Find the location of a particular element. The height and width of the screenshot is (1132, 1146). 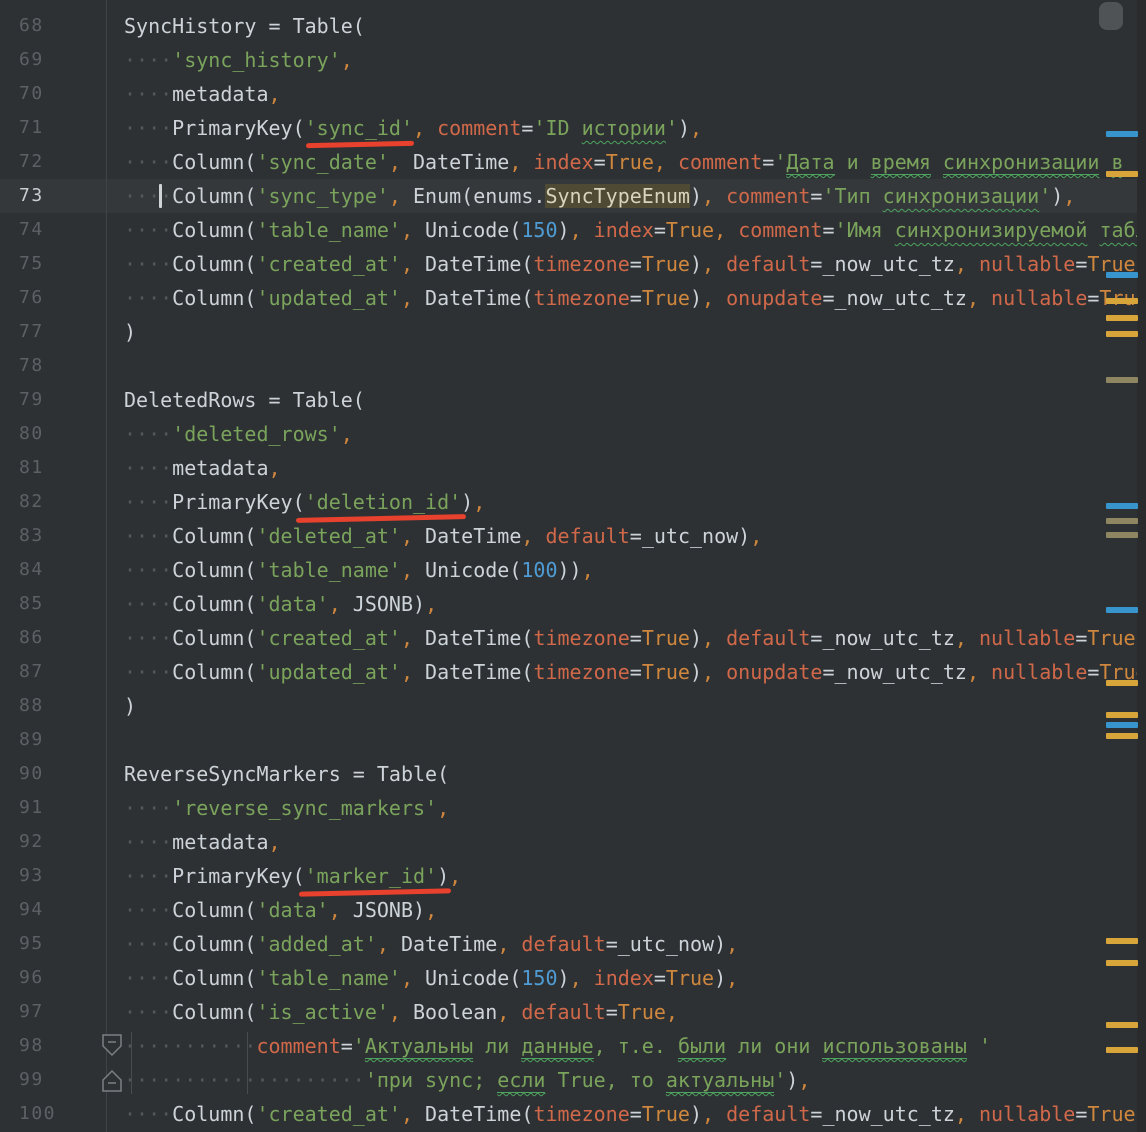

line-number: 82 is located at coordinates (31, 502).